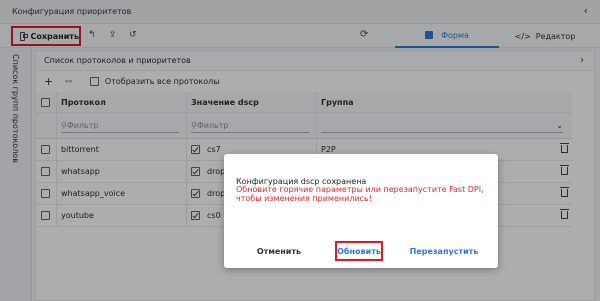  I want to click on dialog-warning-line2: чтобы изменения применились!, so click(304, 198).